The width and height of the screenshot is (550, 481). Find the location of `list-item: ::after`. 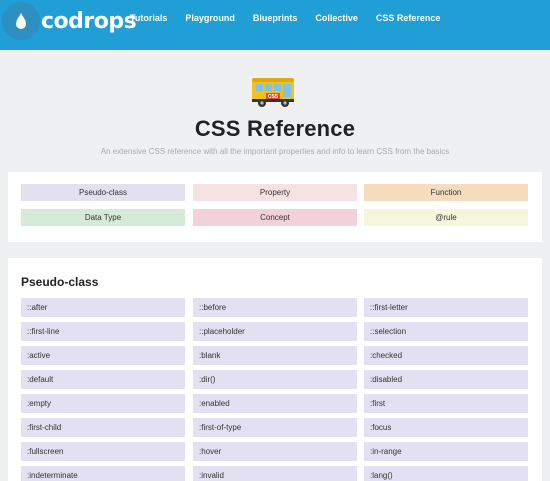

list-item: ::after is located at coordinates (103, 307).